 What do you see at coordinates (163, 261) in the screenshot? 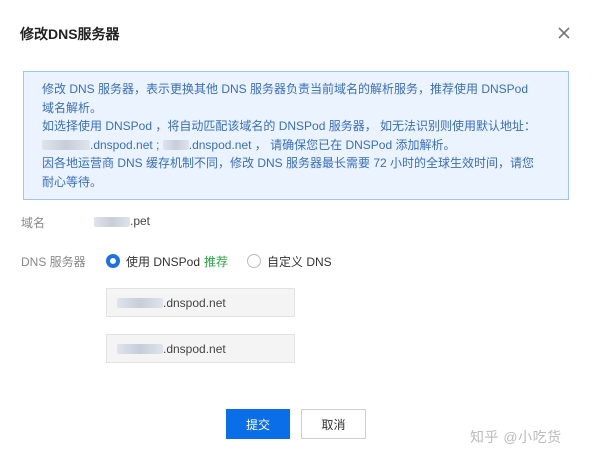
I see `radio-label: 使用 DNSPod` at bounding box center [163, 261].